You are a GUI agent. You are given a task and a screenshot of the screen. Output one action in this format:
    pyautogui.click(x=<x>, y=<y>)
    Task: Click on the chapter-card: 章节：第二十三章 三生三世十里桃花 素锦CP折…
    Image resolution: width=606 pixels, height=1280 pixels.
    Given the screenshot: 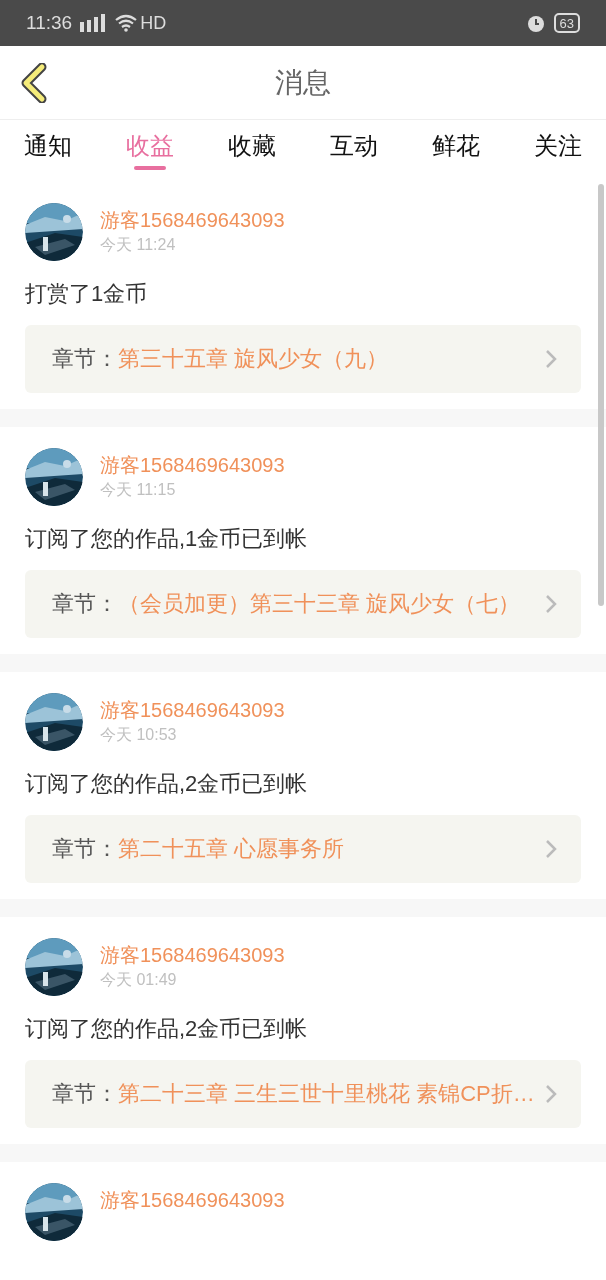 What is the action you would take?
    pyautogui.click(x=303, y=1094)
    